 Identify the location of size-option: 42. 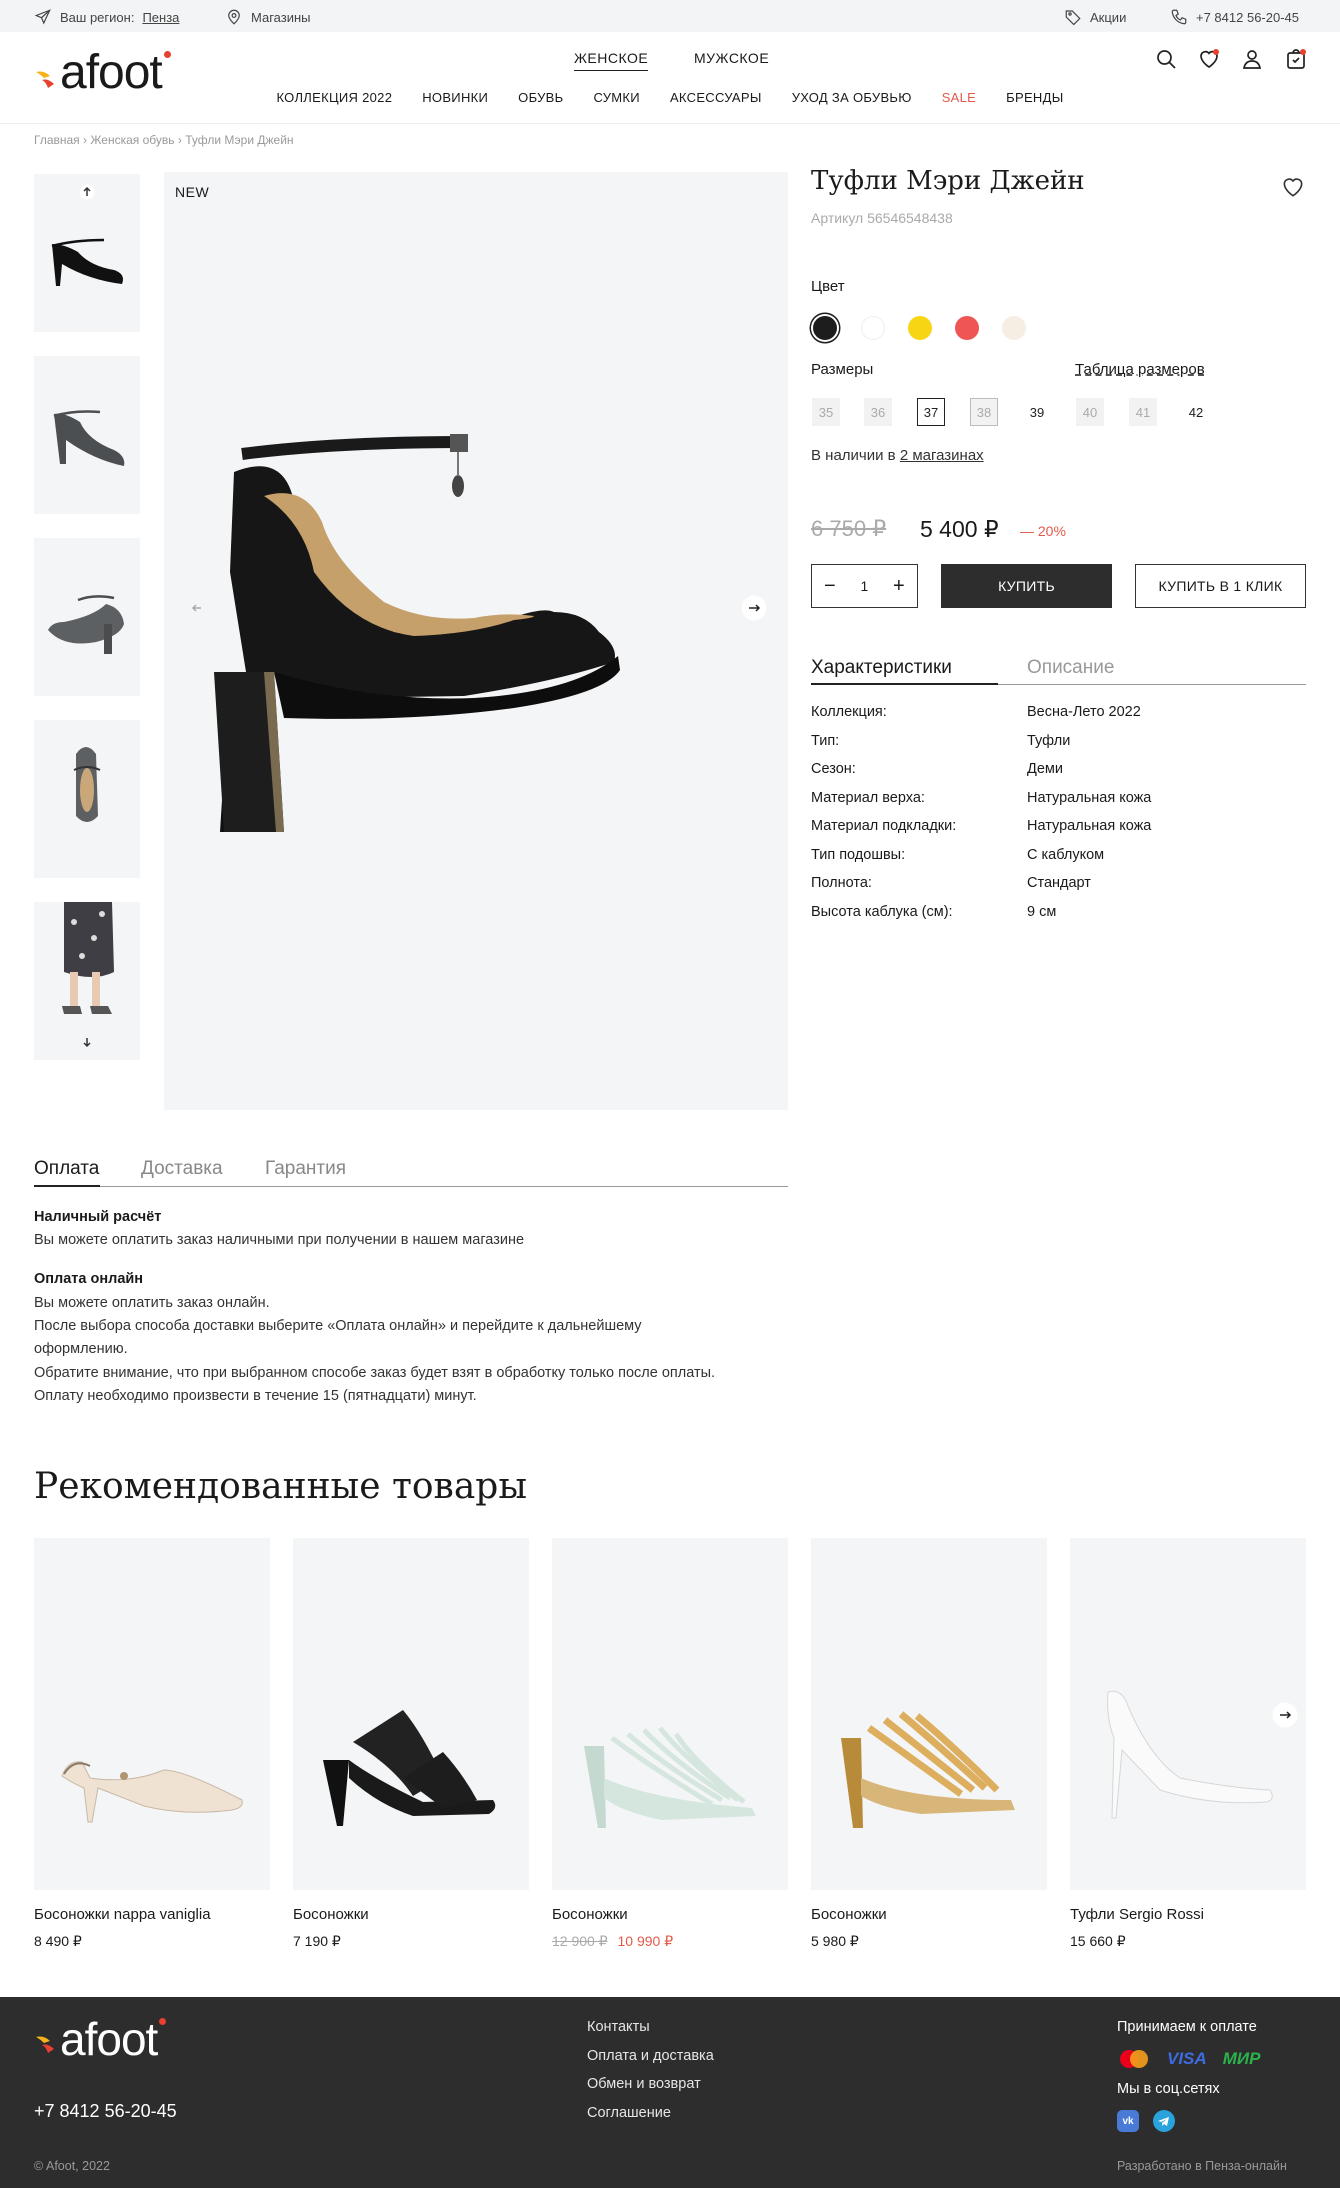
(1196, 412).